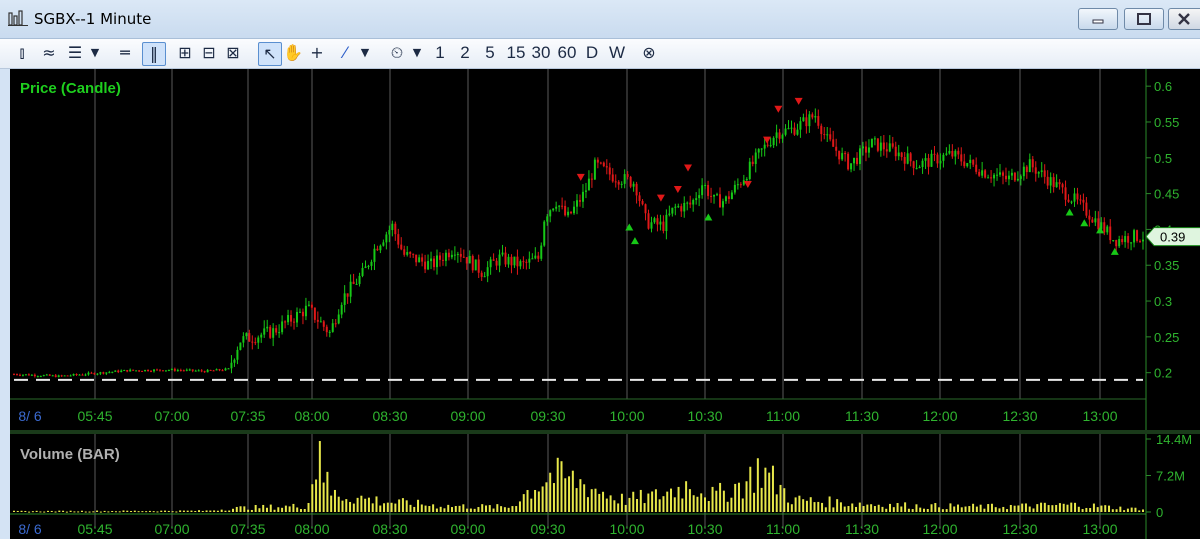 The height and width of the screenshot is (539, 1200). What do you see at coordinates (209, 53) in the screenshot?
I see `zoom-out-icon: ⊟` at bounding box center [209, 53].